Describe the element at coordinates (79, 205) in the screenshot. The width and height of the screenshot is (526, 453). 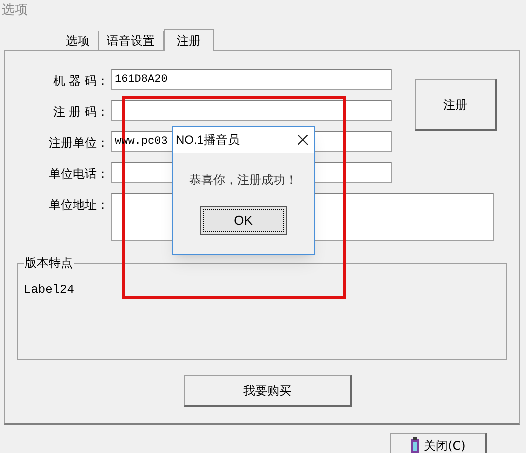
I see `field-label: 单位地址：` at that location.